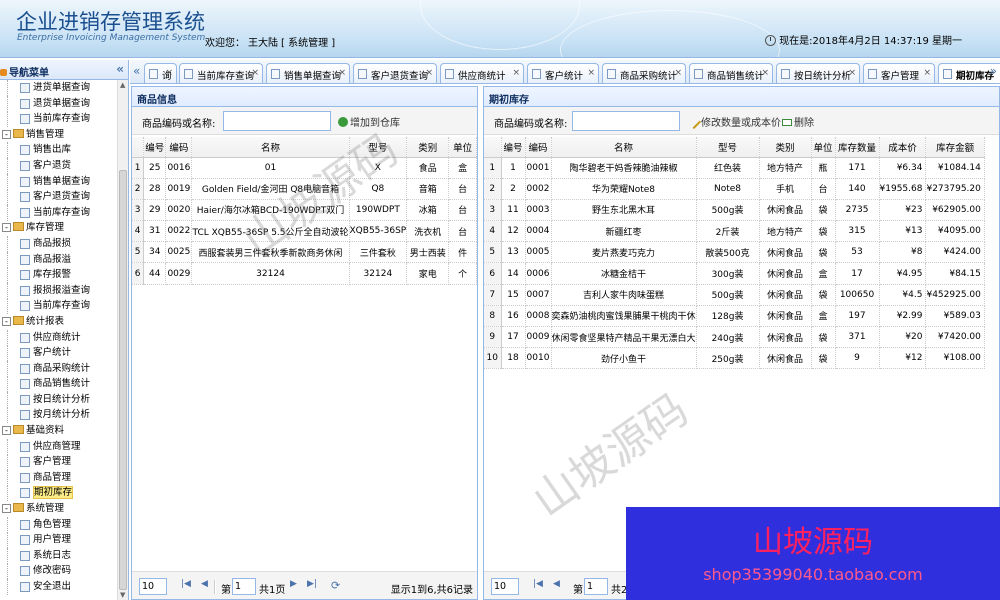 This screenshot has width=1000, height=600. I want to click on tab: 商品销售统计 ×, so click(731, 73).